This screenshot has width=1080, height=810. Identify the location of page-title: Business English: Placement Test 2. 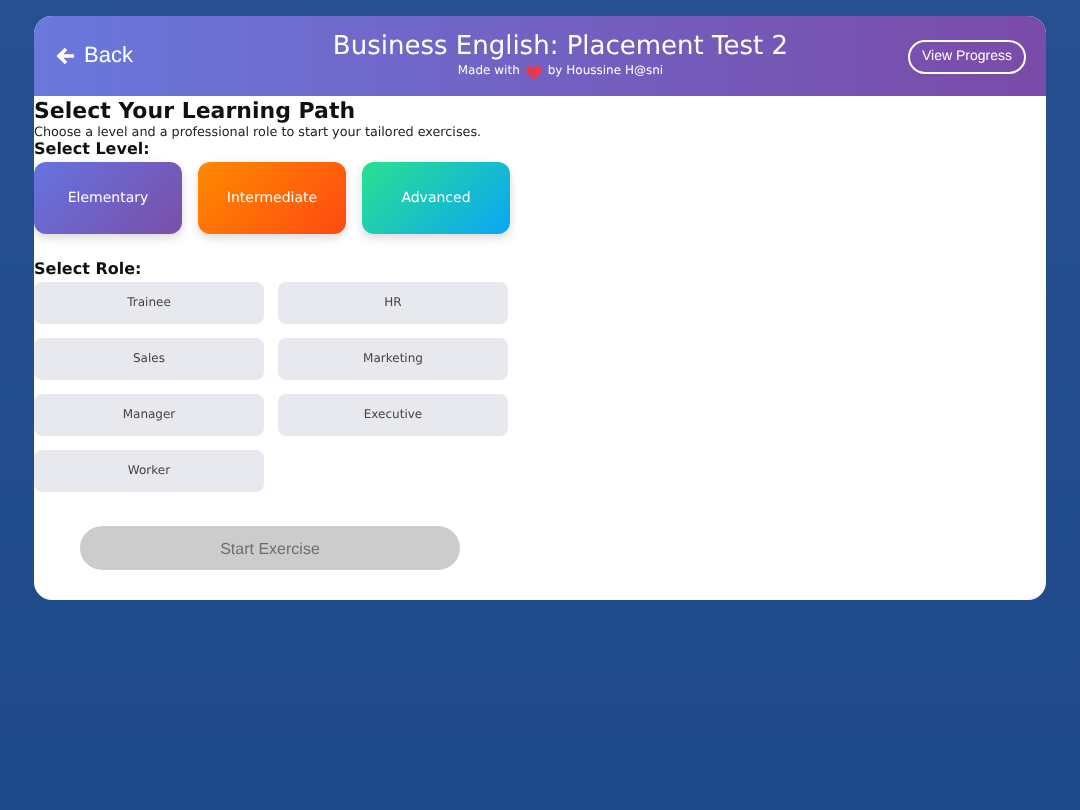
(560, 48).